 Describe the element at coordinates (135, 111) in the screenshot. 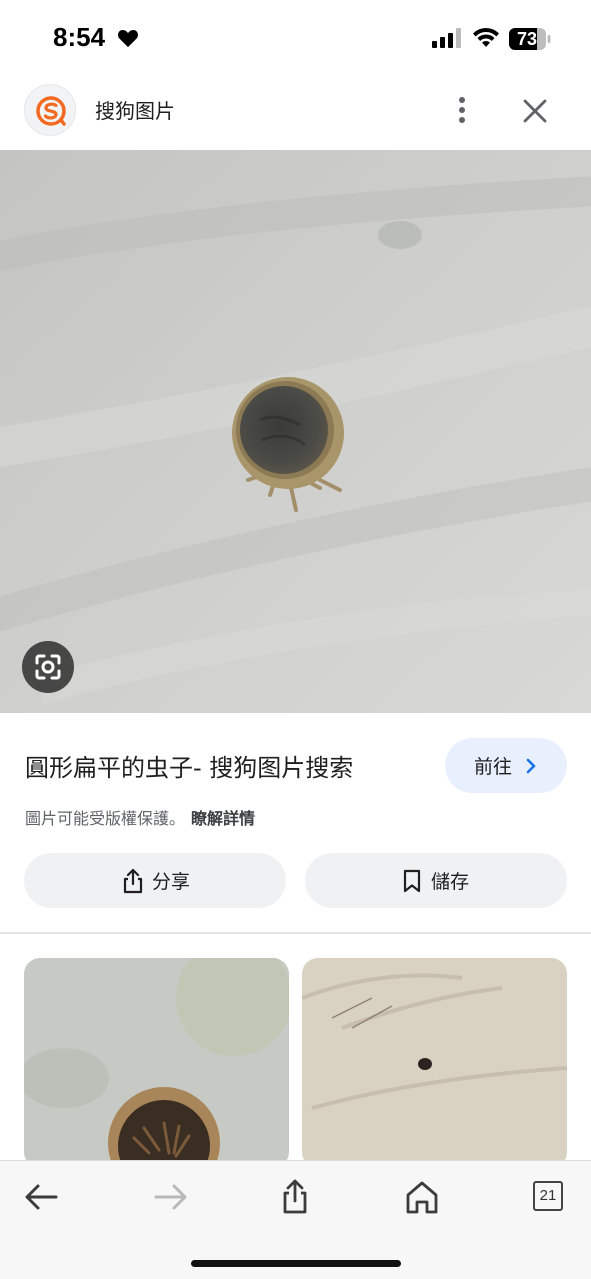

I see `site-title: 搜狗图片` at that location.